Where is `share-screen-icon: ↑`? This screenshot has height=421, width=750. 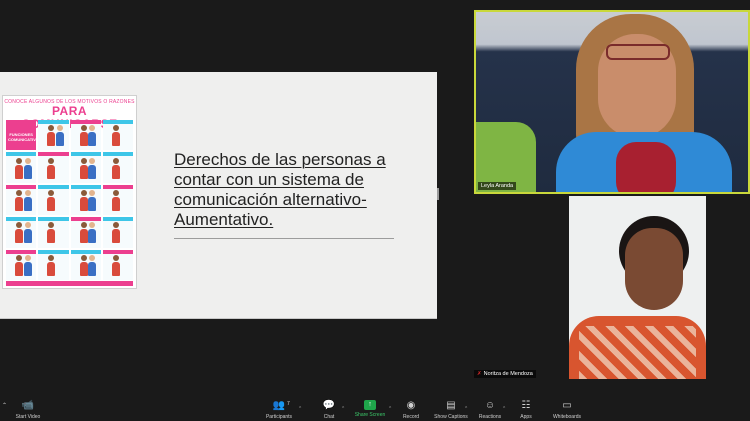 share-screen-icon: ↑ is located at coordinates (370, 405).